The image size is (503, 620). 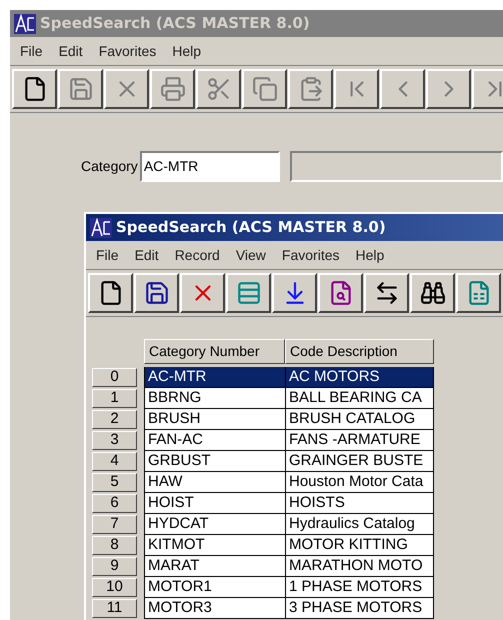 I want to click on table-cell: Hydraulics Catalog, so click(x=360, y=524).